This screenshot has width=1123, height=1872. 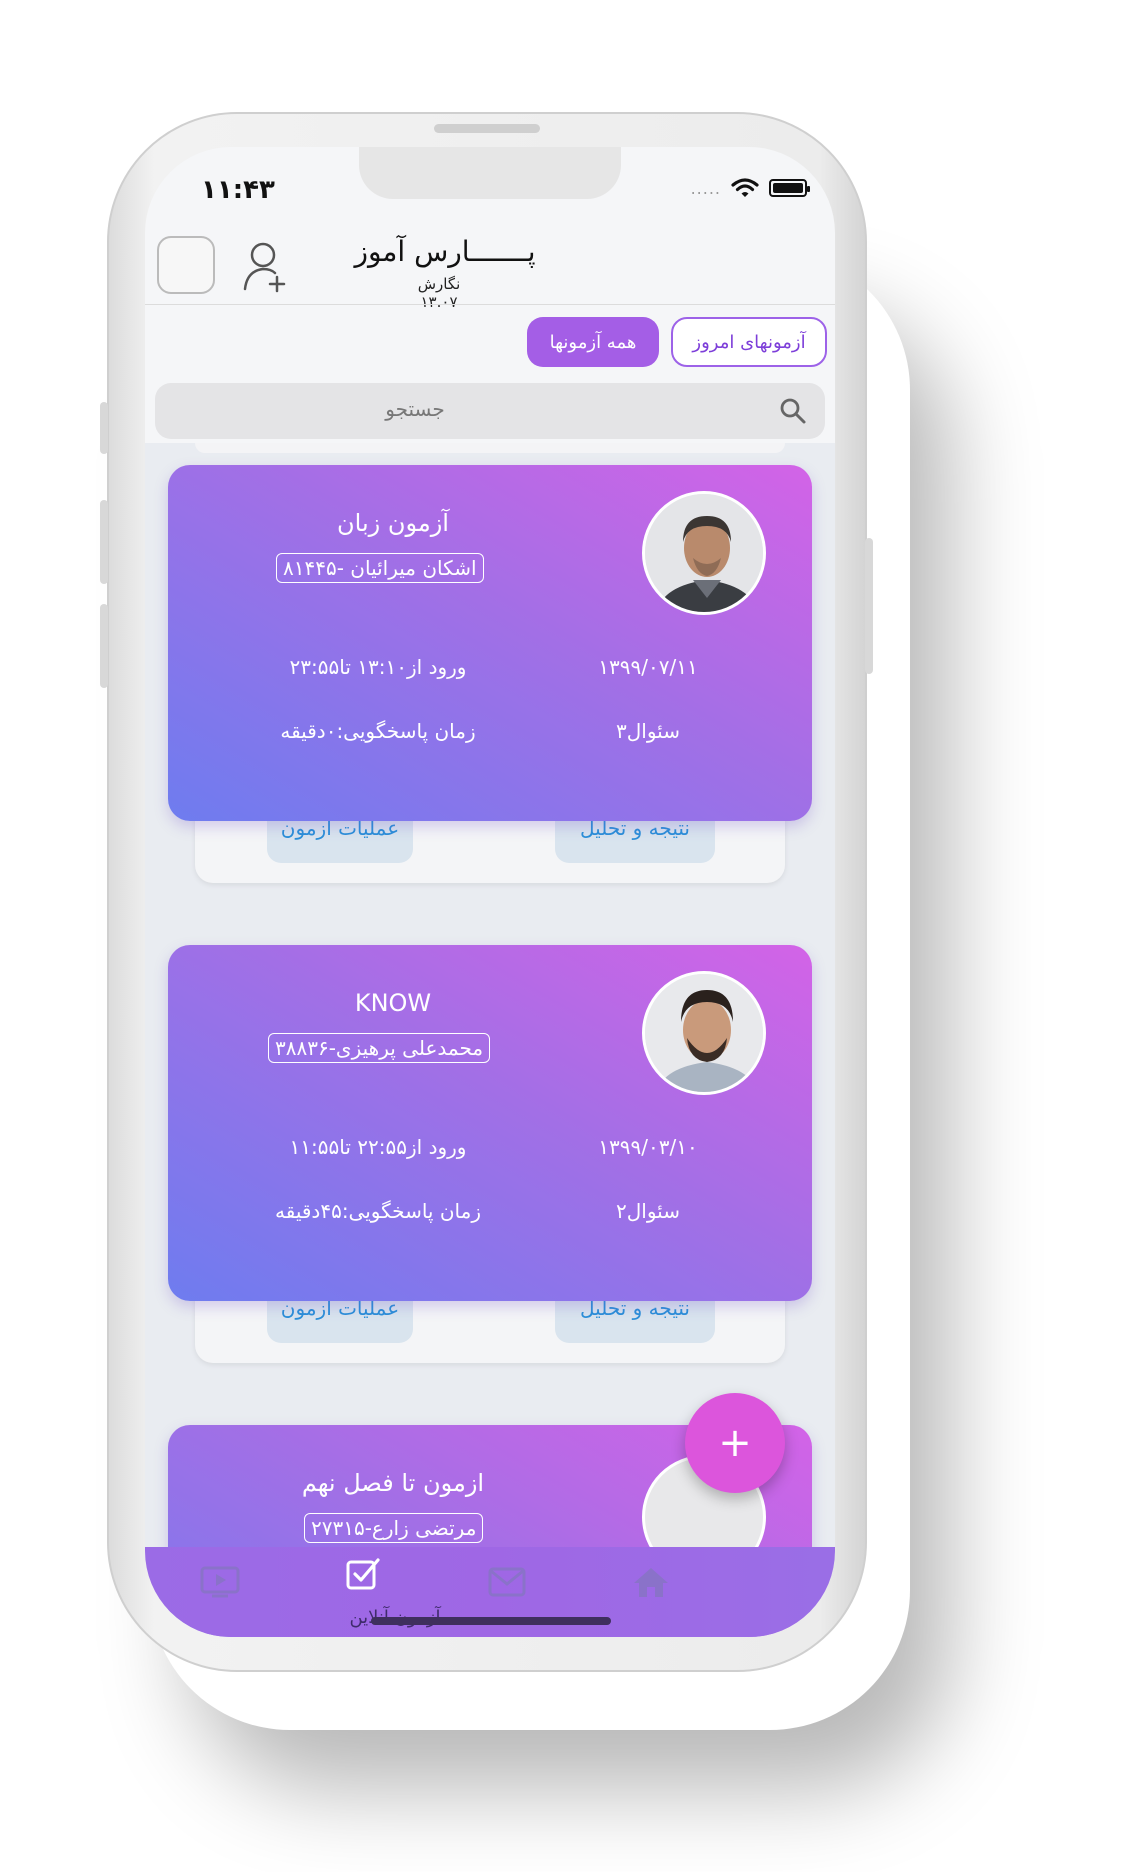 What do you see at coordinates (749, 342) in the screenshot?
I see `tab-today-exams: آزمونهای امروز` at bounding box center [749, 342].